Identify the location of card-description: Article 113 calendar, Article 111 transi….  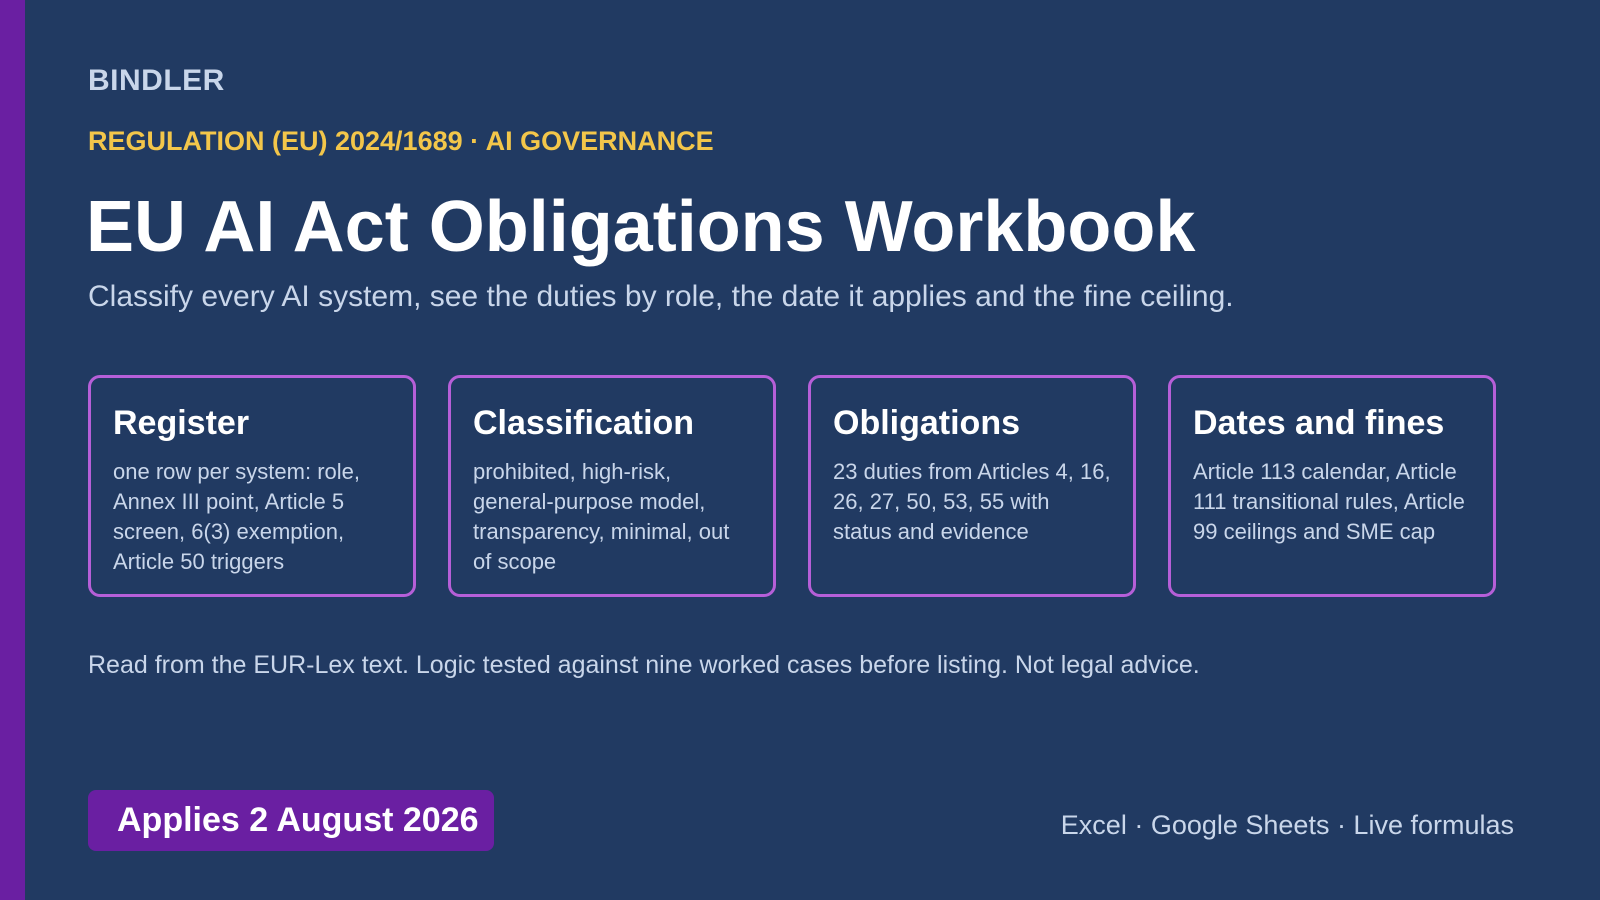
(1329, 501).